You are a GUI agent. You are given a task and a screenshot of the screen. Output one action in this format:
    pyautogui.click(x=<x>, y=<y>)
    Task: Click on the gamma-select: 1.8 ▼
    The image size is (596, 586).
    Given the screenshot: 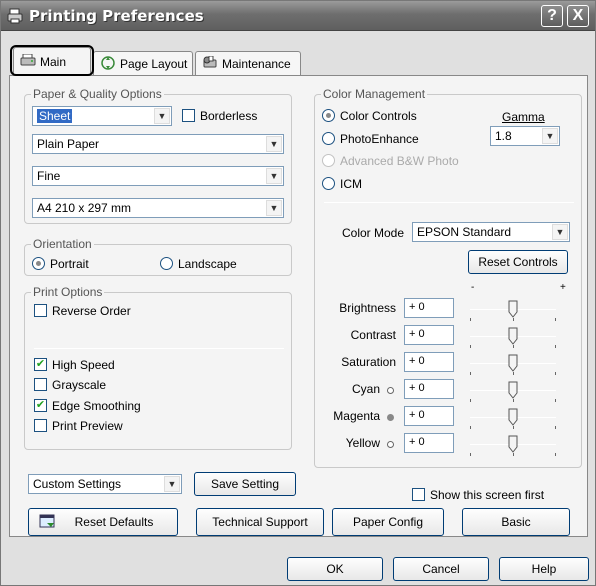 What is the action you would take?
    pyautogui.click(x=525, y=136)
    